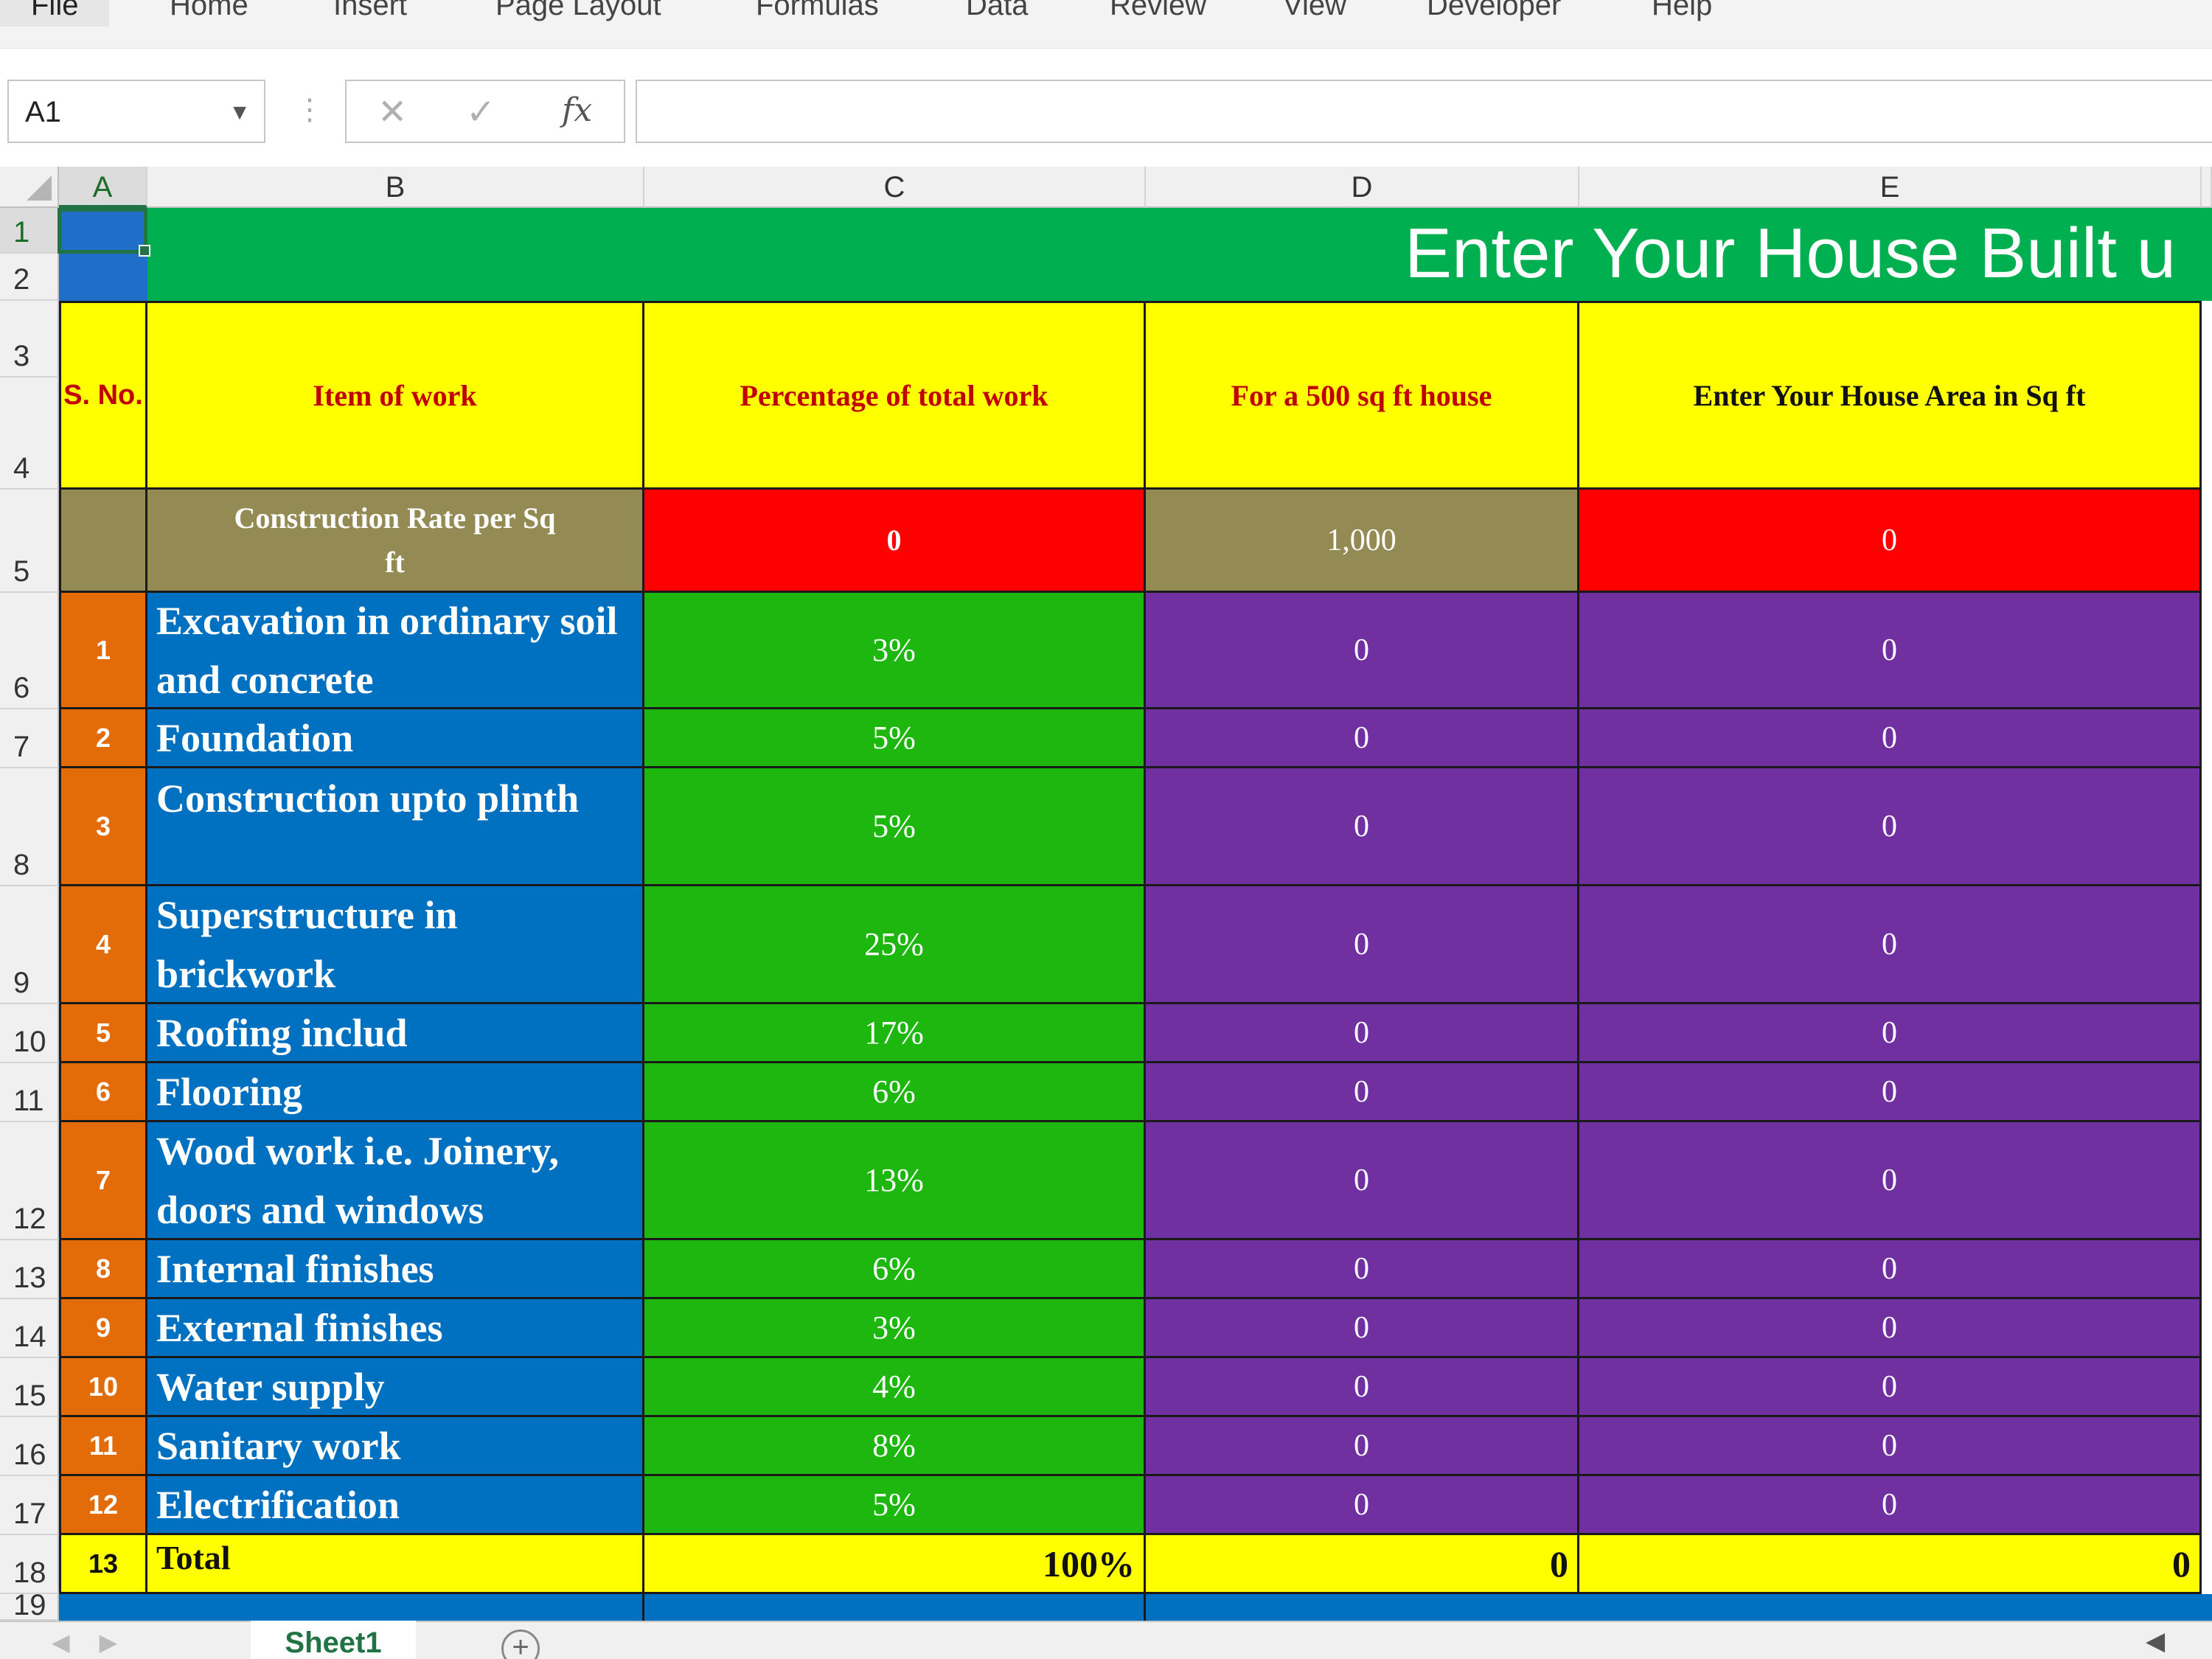  Describe the element at coordinates (29, 1505) in the screenshot. I see `row-header-17: 17` at that location.